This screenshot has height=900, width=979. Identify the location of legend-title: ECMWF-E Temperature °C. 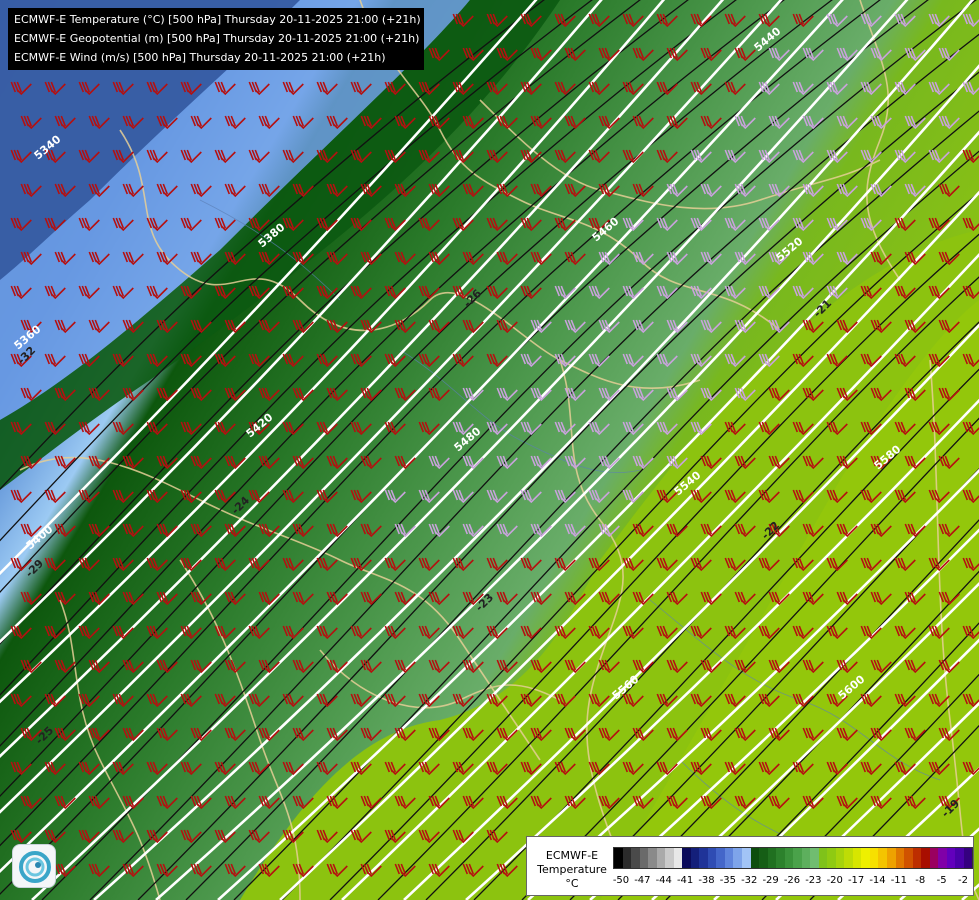
(572, 870).